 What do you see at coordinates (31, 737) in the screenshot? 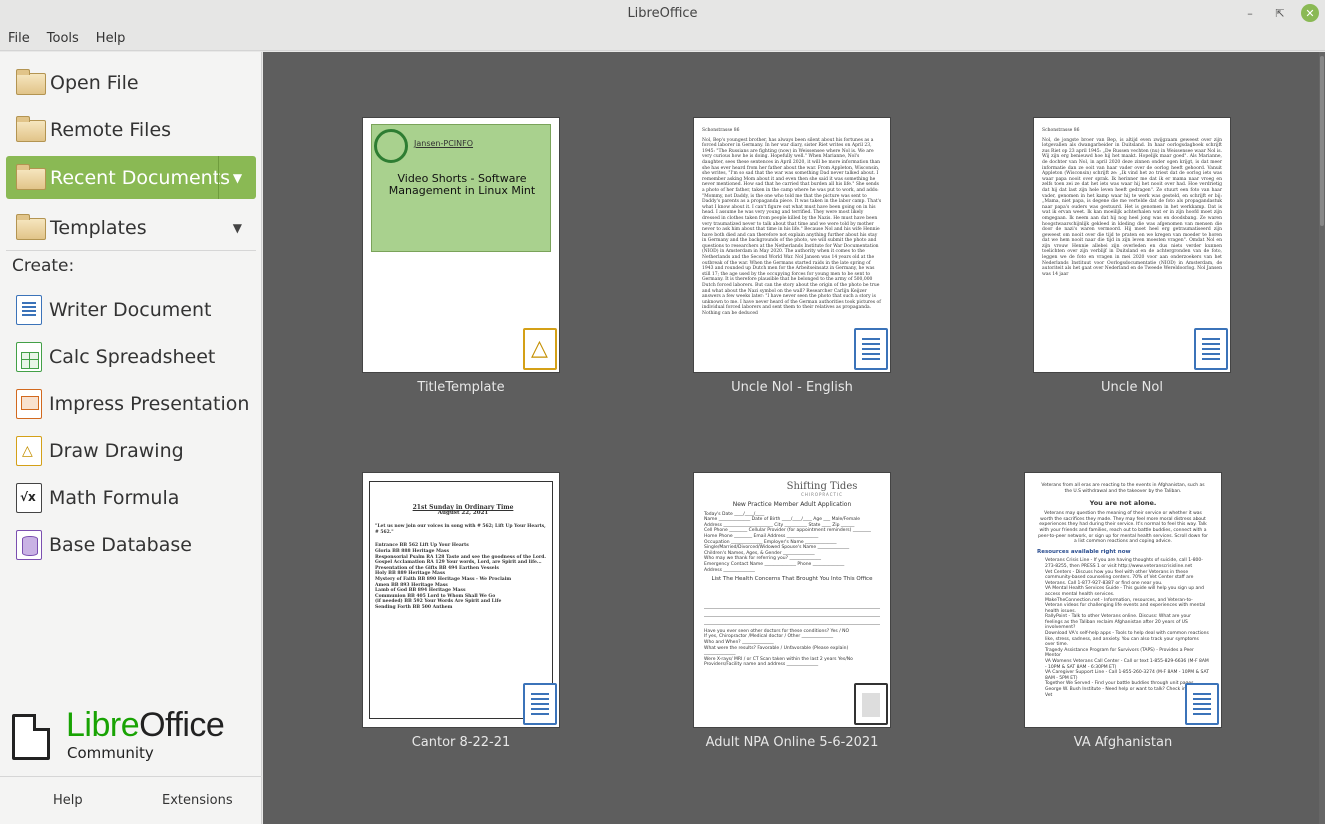
I see `libreoffice-logo-icon` at bounding box center [31, 737].